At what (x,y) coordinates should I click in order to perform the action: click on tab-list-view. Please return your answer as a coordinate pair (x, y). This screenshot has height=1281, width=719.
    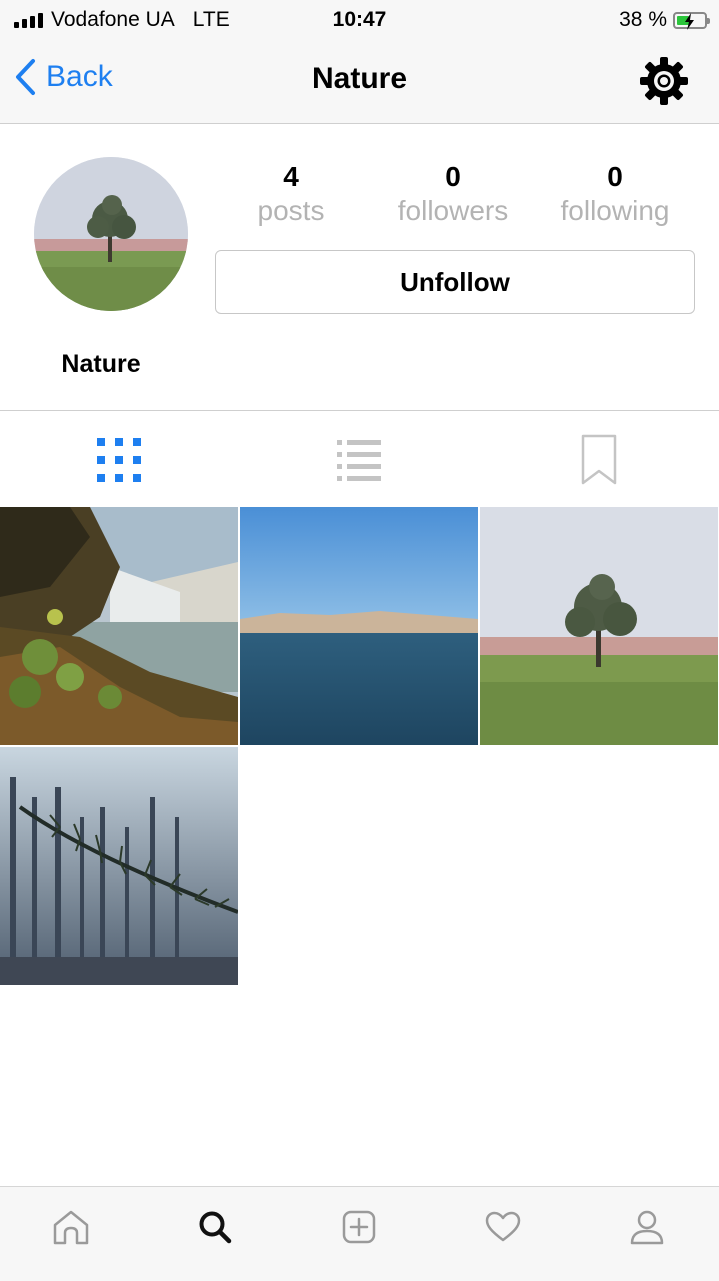
    Looking at the image, I should click on (359, 460).